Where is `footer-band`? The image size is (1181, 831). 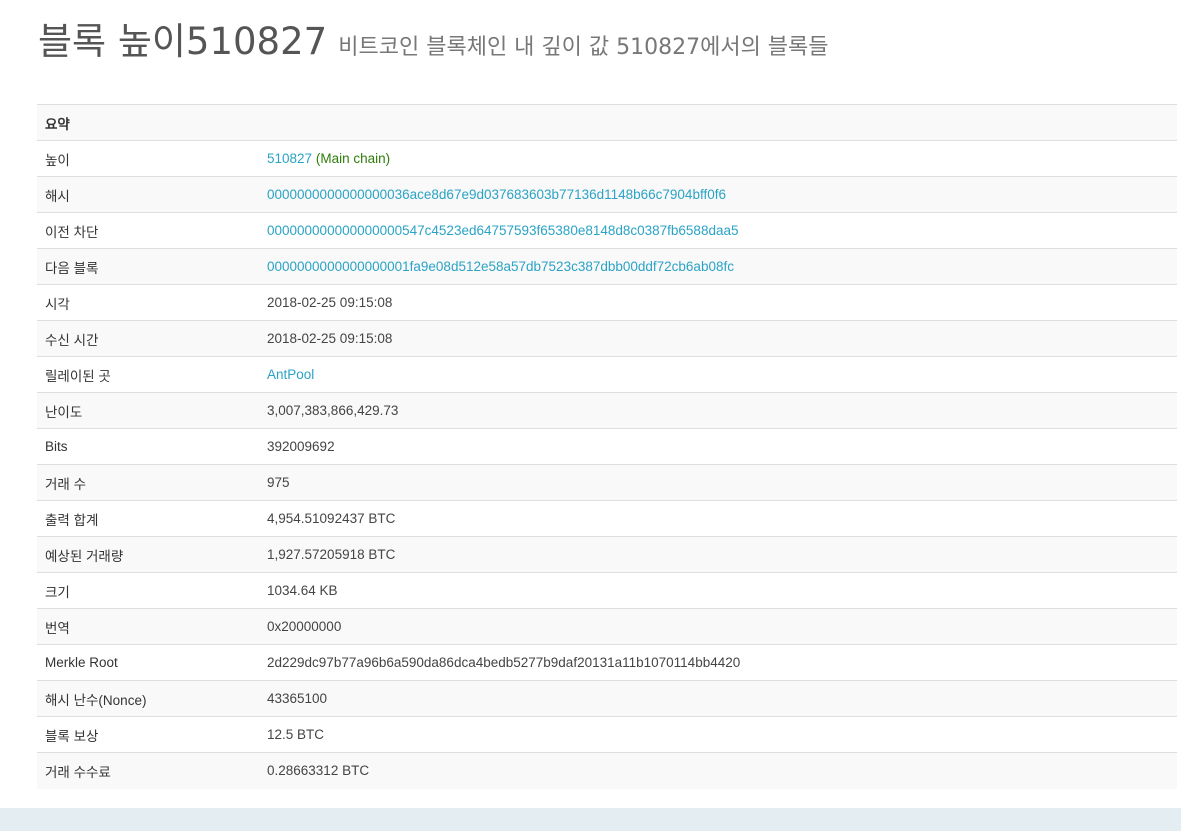 footer-band is located at coordinates (590, 819).